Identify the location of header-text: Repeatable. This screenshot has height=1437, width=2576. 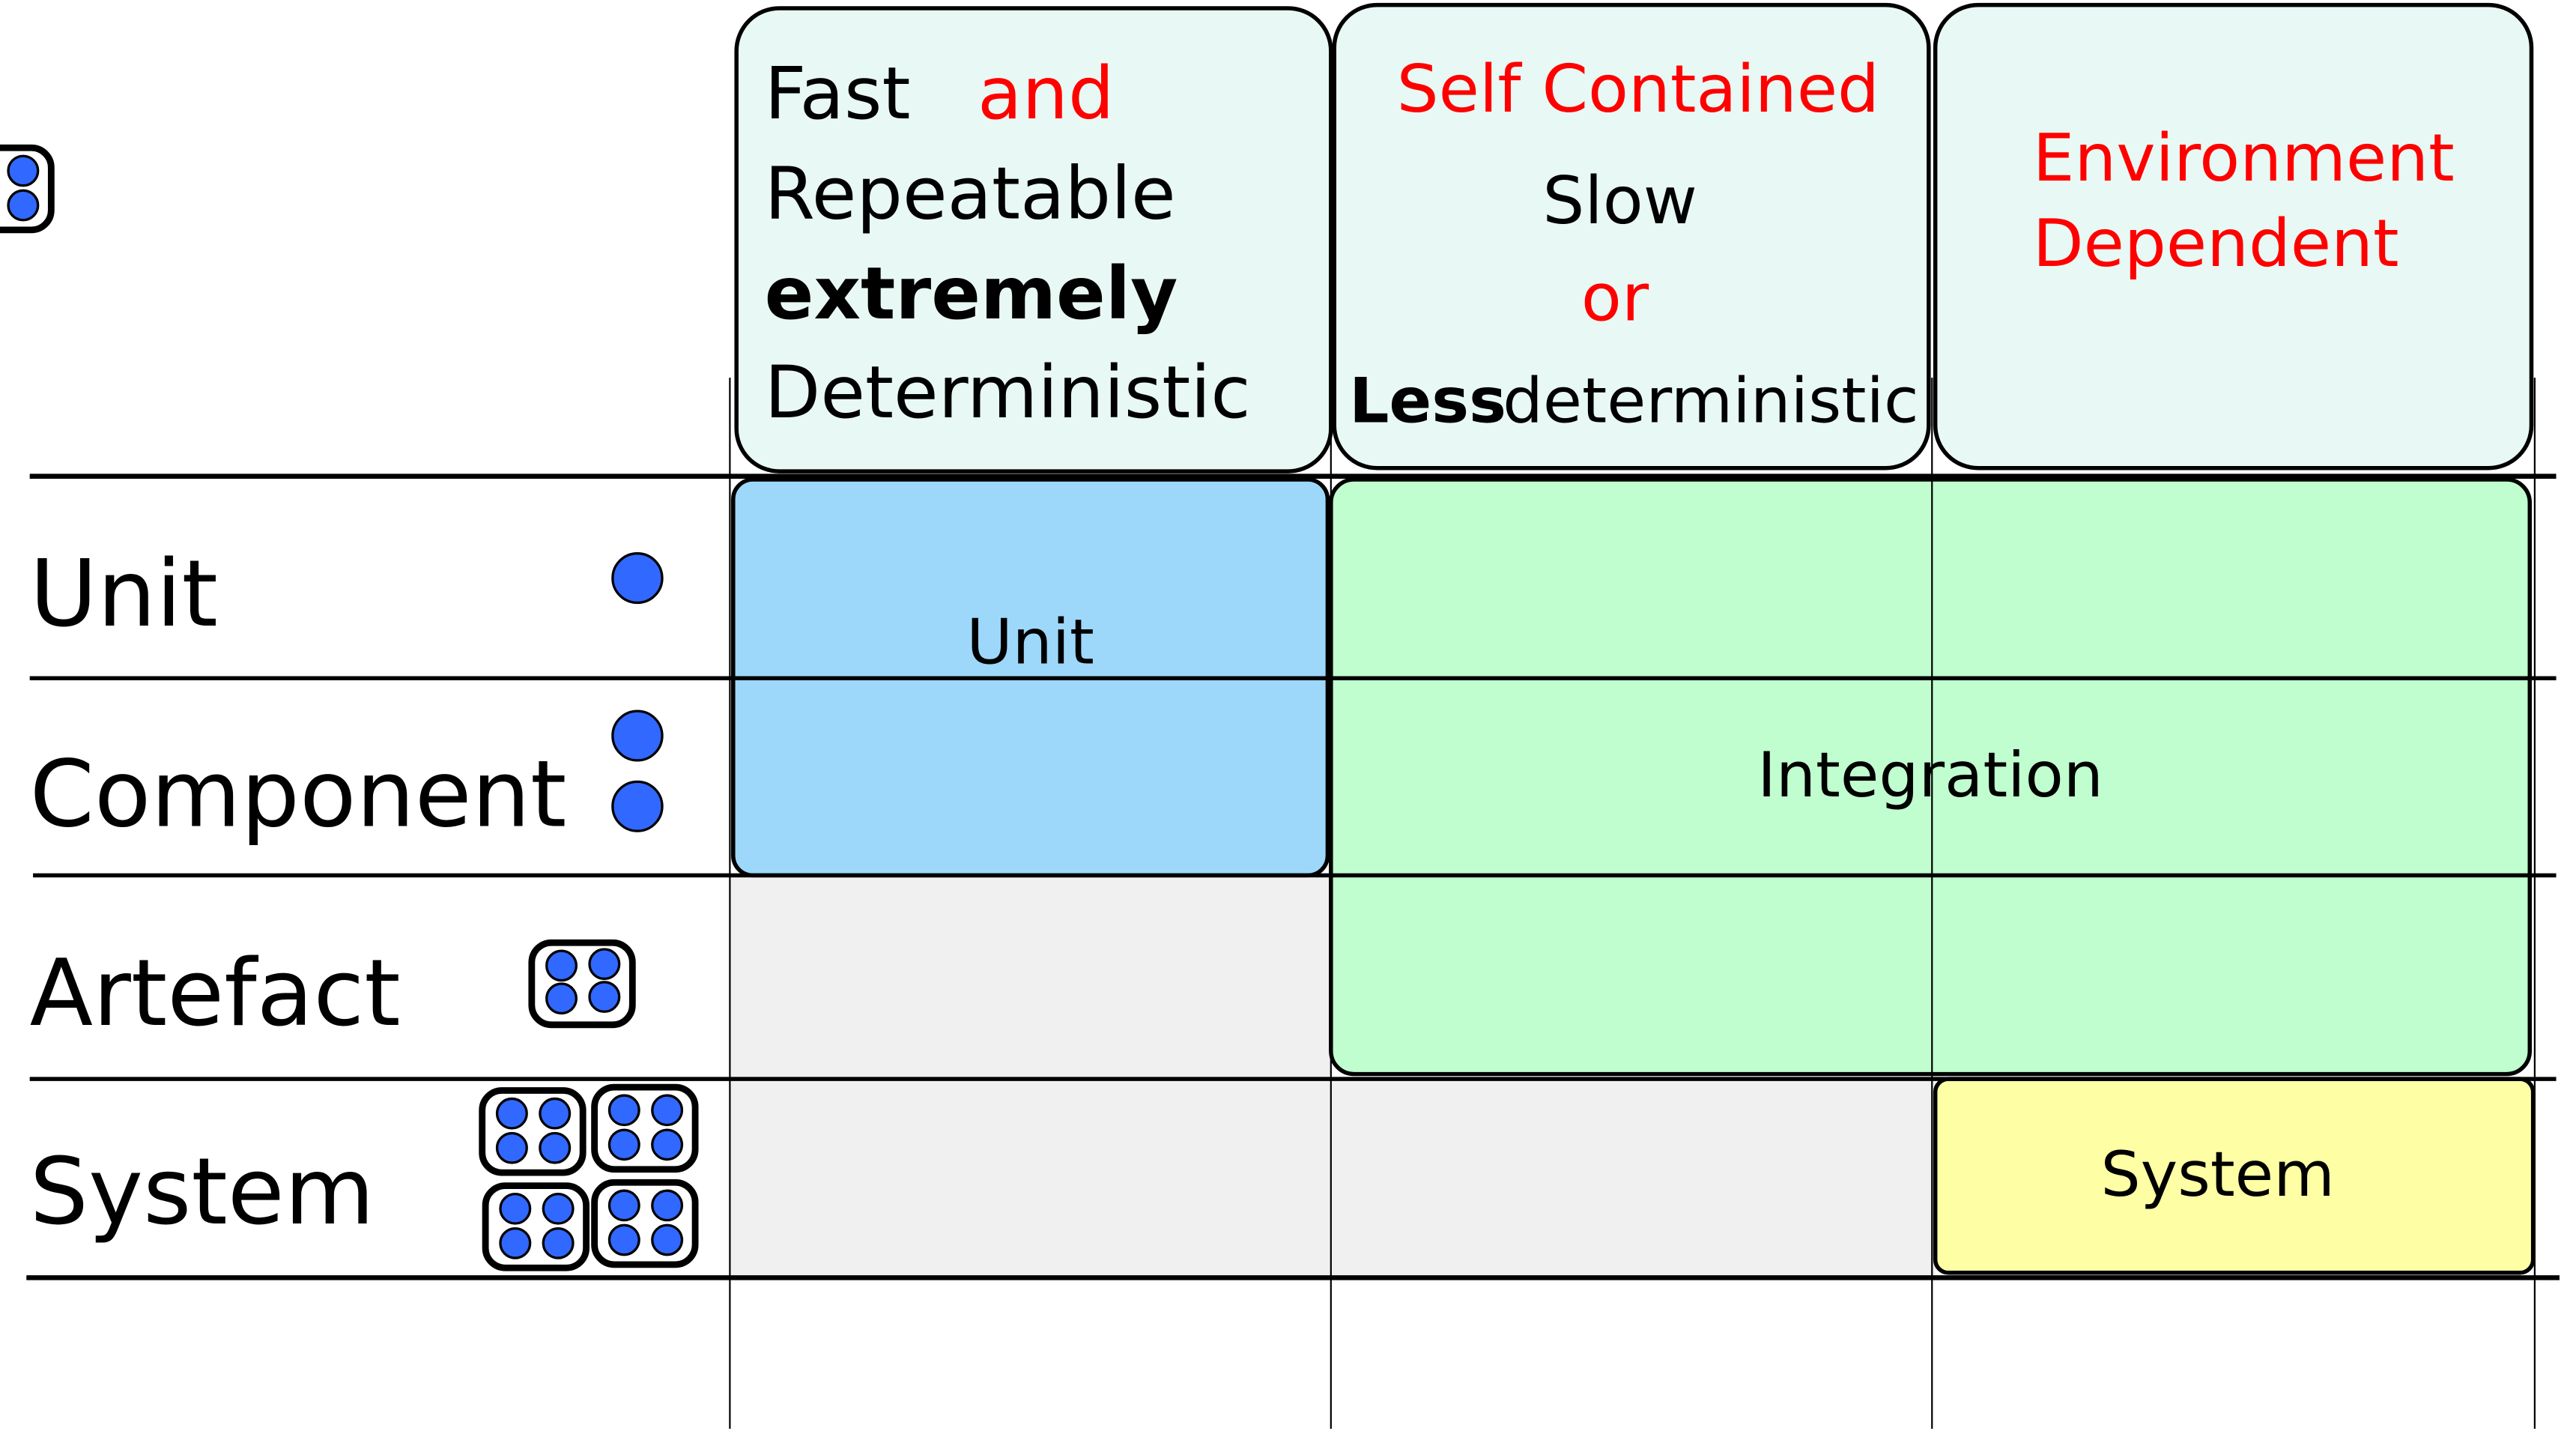
(970, 194).